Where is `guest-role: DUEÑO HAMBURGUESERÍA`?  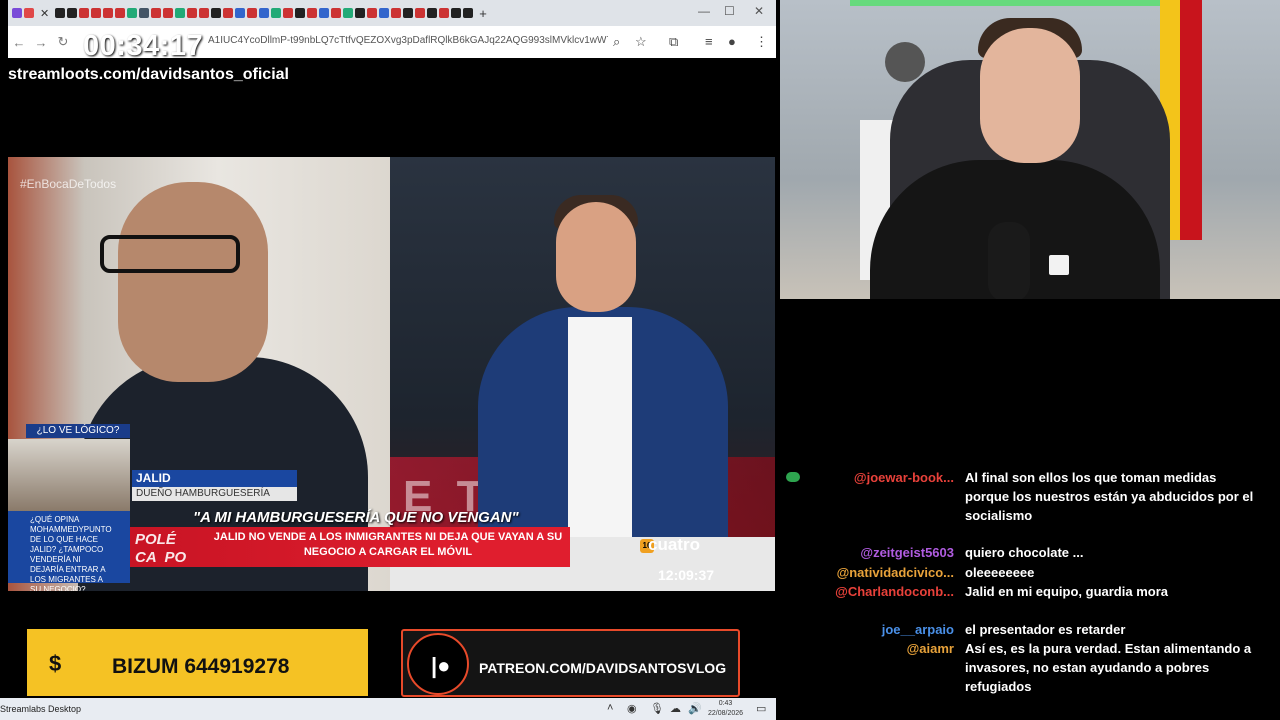 guest-role: DUEÑO HAMBURGUESERÍA is located at coordinates (214, 494).